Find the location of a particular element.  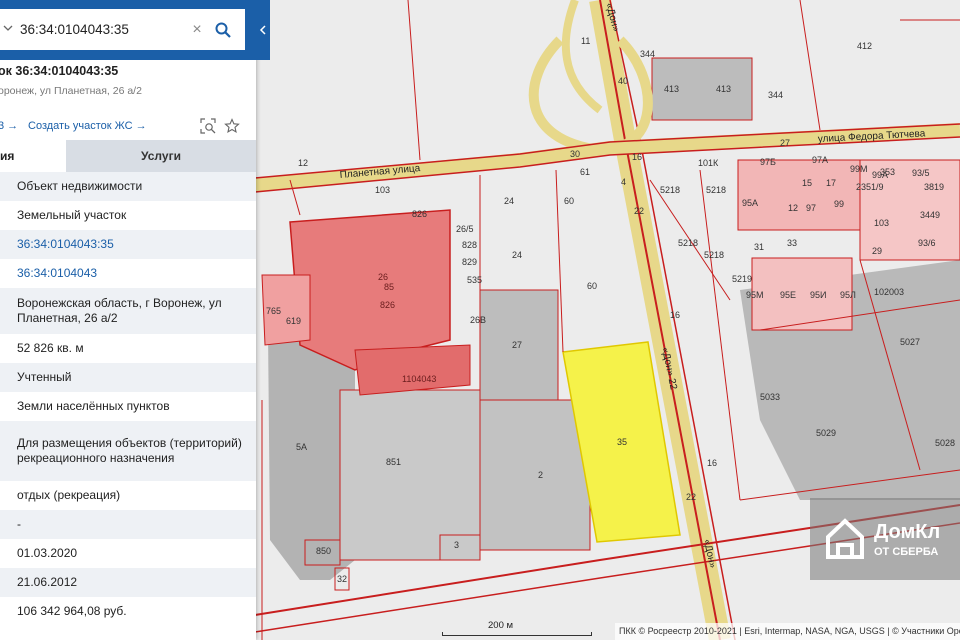

label-850: 850 is located at coordinates (323, 551).